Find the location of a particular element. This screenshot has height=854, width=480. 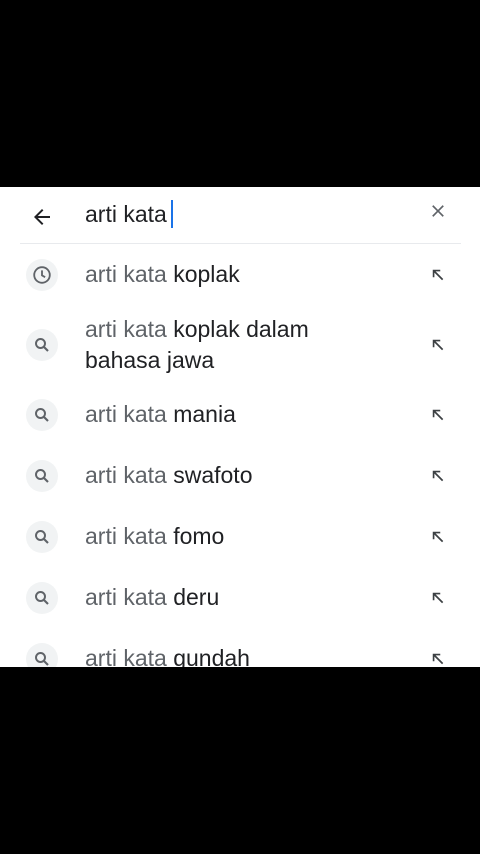

suggestion-item: arti kata fomo is located at coordinates (240, 536).